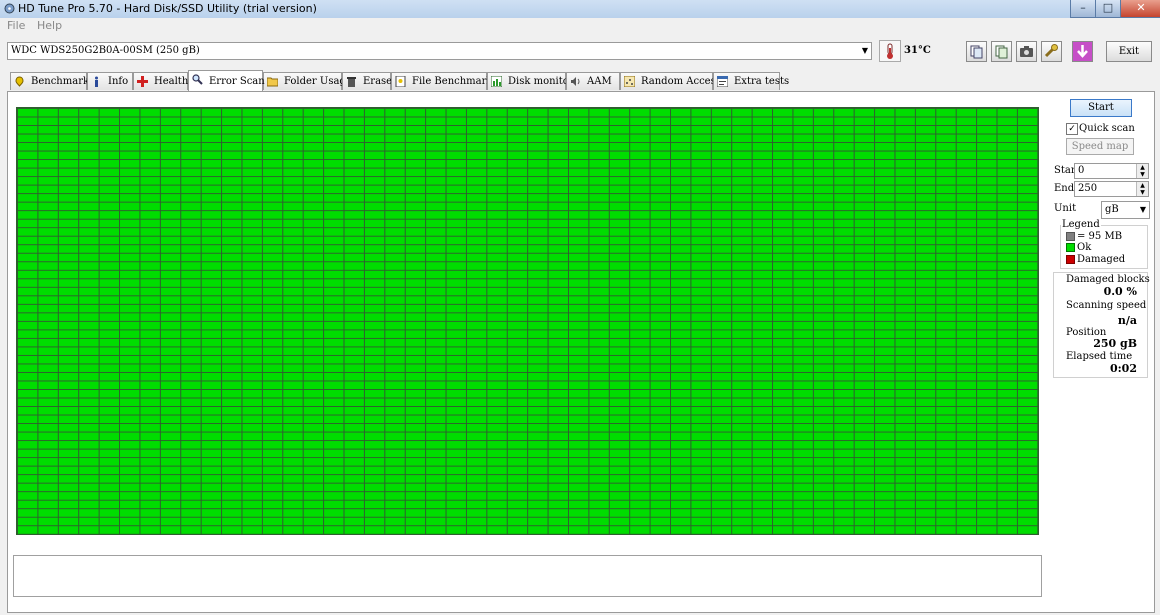 Image resolution: width=1160 pixels, height=615 pixels. Describe the element at coordinates (1081, 170) in the screenshot. I see `start-input-value: 0` at that location.